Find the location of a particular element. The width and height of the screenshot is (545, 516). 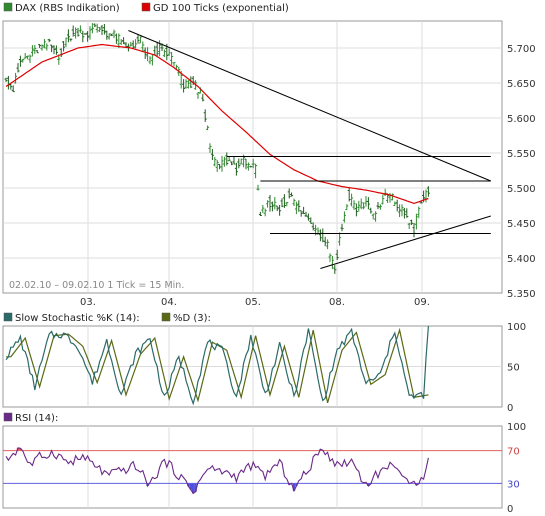

legend-rsi: RSI (14): is located at coordinates (36, 418).